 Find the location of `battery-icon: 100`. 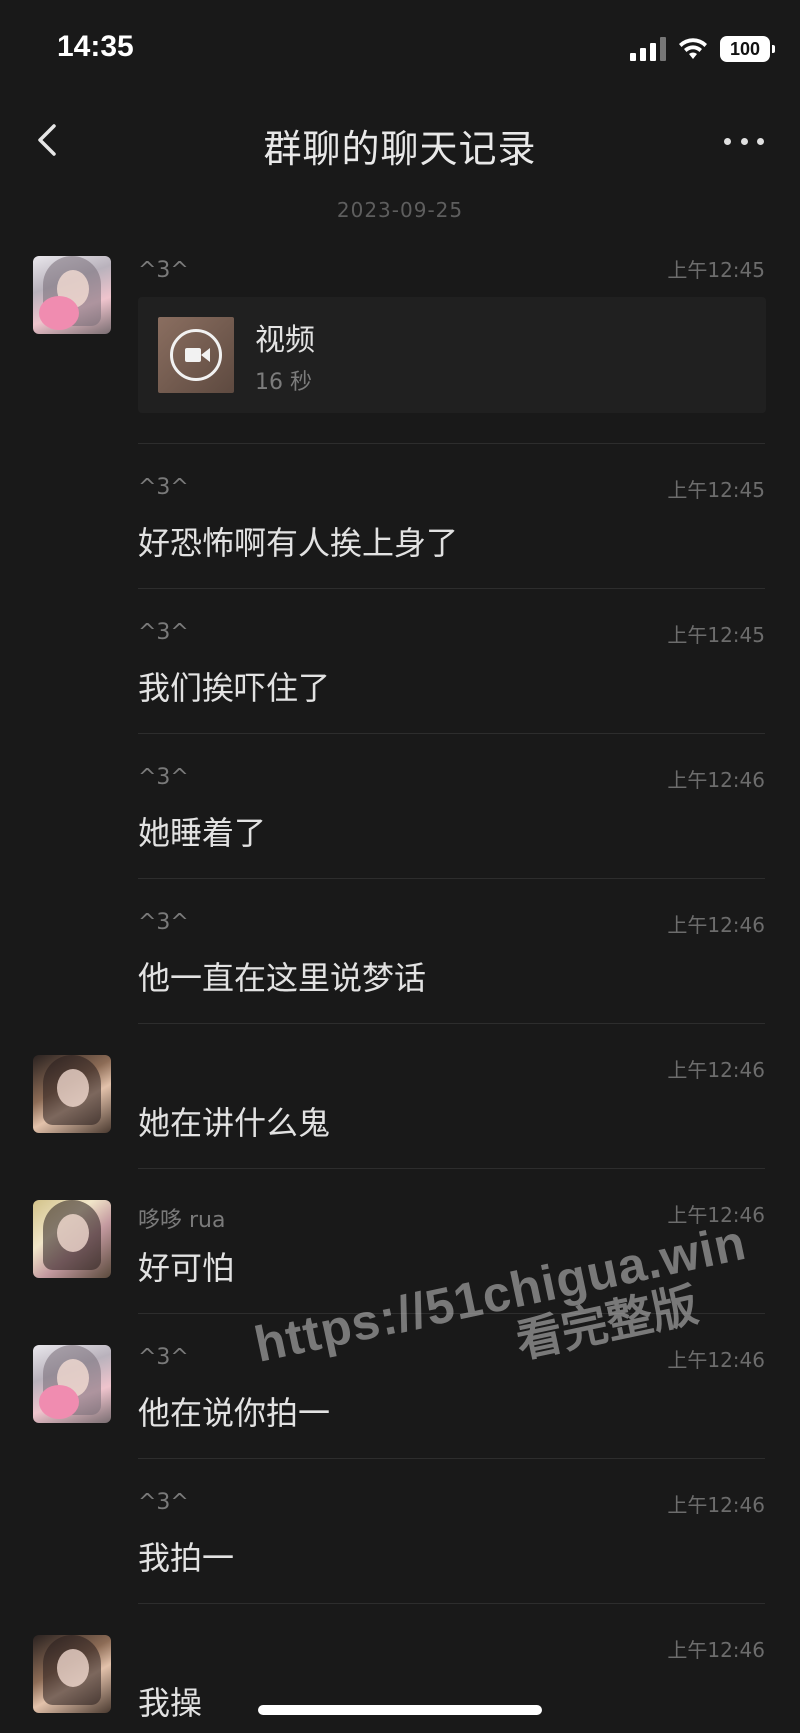

battery-icon: 100 is located at coordinates (747, 49).